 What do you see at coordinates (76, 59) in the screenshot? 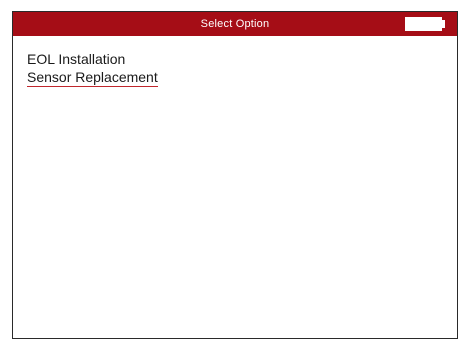
I see `menu-item-label: EOL Installation` at bounding box center [76, 59].